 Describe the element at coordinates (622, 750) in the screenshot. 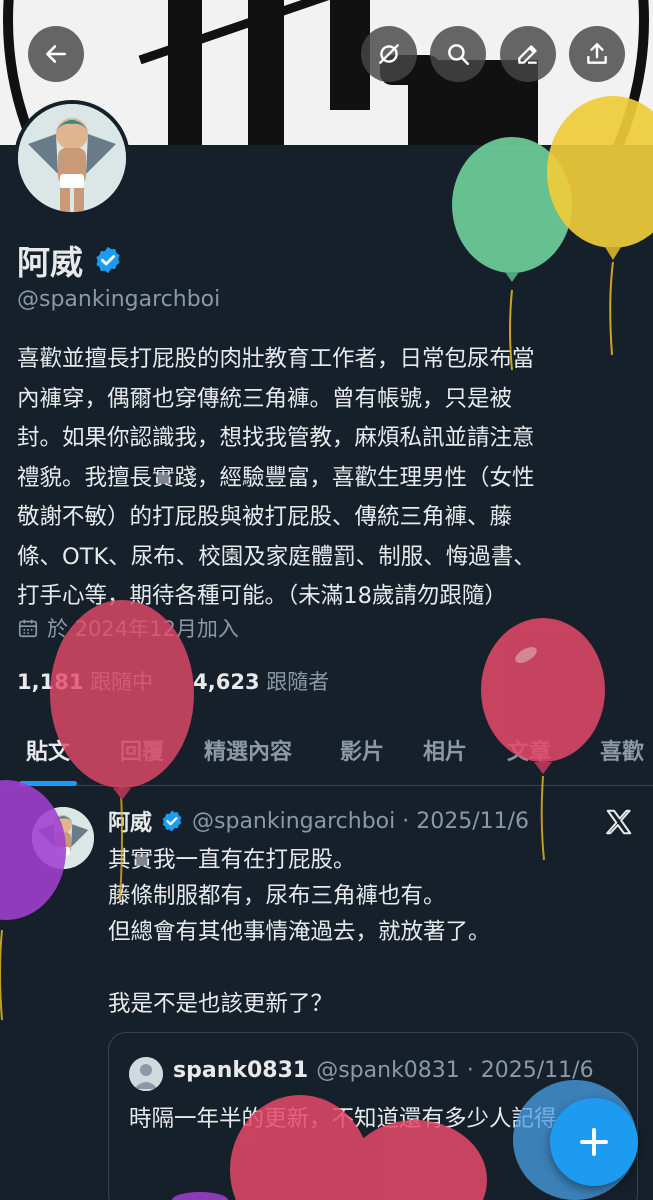

I see `tab-likes: 喜歡` at that location.